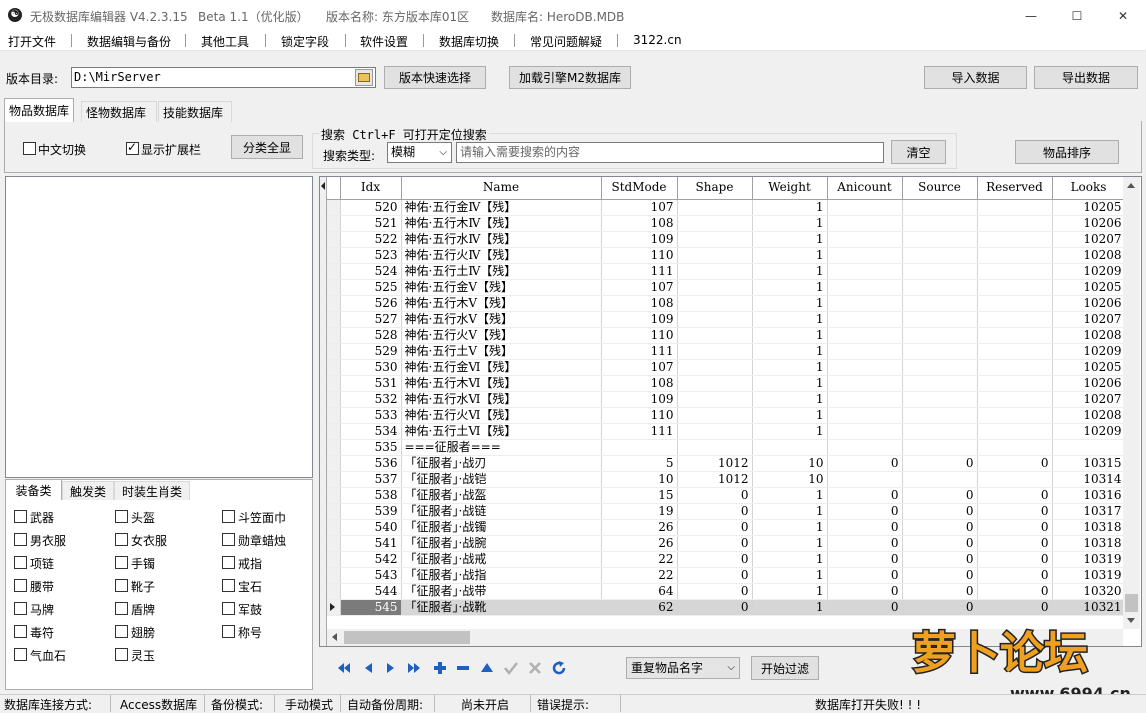  Describe the element at coordinates (1089, 479) in the screenshot. I see `table-cell: 10314` at that location.